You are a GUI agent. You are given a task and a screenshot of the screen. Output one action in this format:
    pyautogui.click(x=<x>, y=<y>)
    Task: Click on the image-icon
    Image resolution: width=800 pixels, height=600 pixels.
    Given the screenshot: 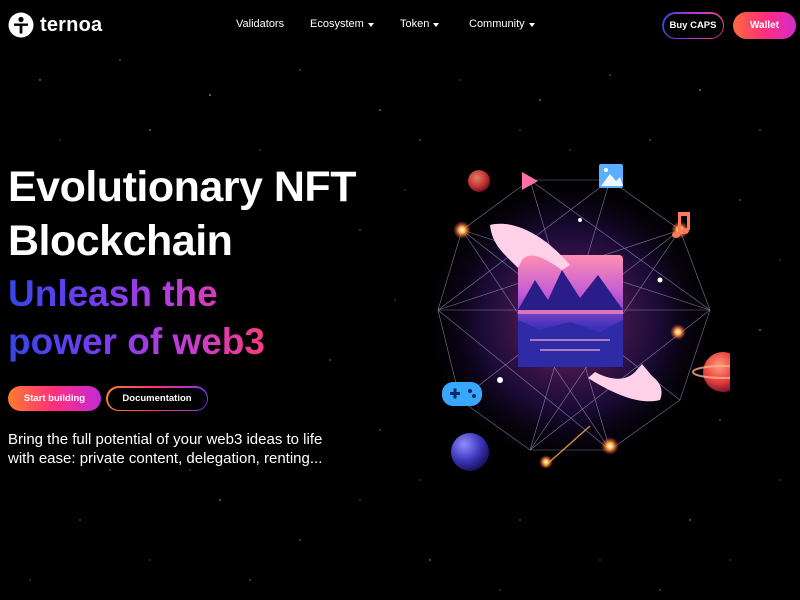 What is the action you would take?
    pyautogui.click(x=611, y=176)
    